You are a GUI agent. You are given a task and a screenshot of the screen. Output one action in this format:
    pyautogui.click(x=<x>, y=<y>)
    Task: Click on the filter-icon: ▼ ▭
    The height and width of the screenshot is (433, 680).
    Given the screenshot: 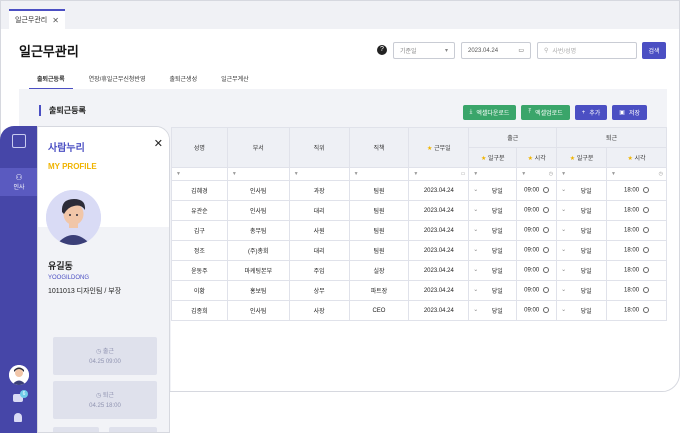 What is the action you would take?
    pyautogui.click(x=439, y=174)
    